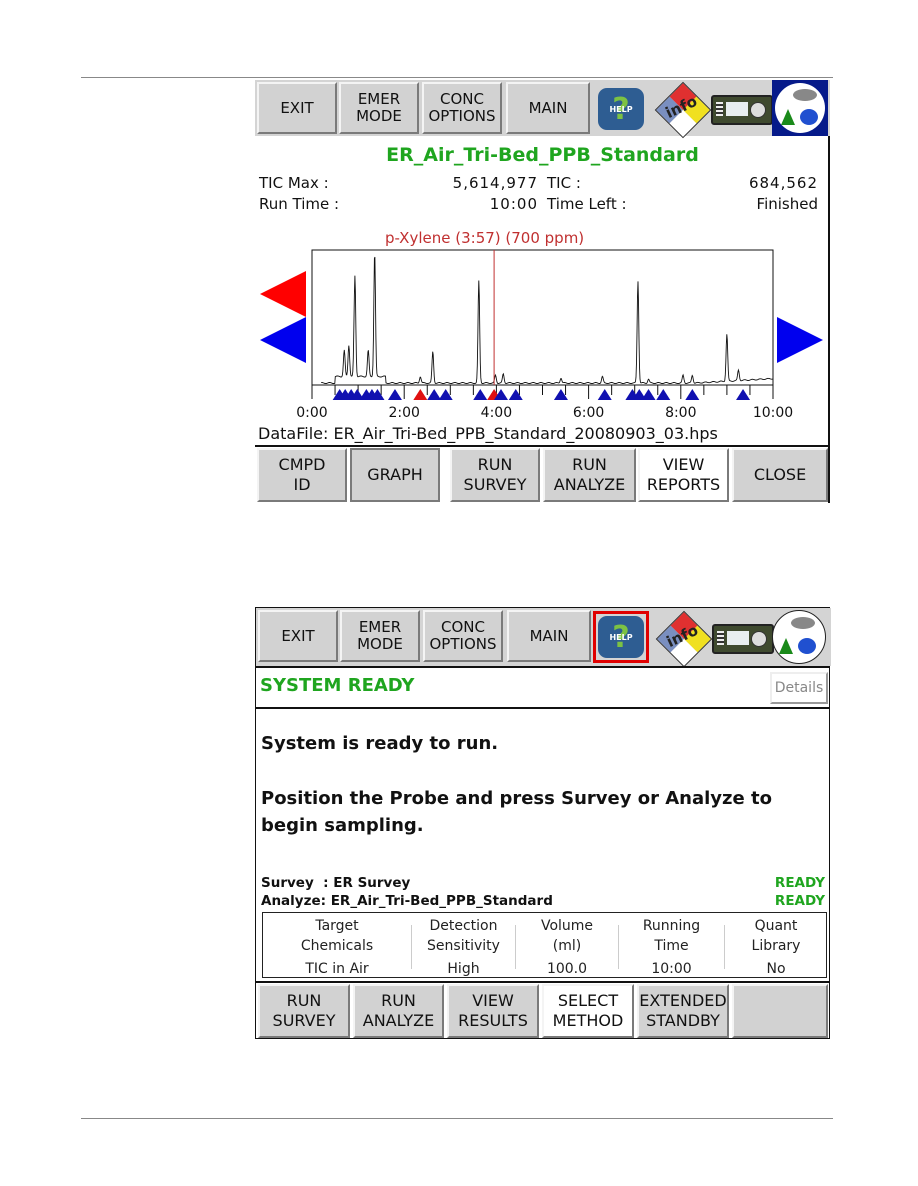 Image resolution: width=918 pixels, height=1186 pixels. What do you see at coordinates (463, 936) in the screenshot?
I see `detection-sensitivity-header: Detection Sensitivity` at bounding box center [463, 936].